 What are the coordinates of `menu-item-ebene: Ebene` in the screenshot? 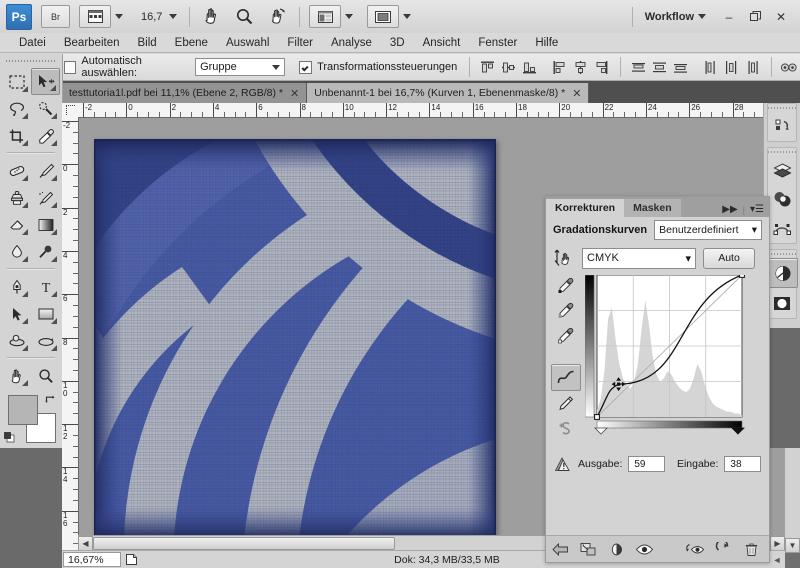 It's located at (191, 43).